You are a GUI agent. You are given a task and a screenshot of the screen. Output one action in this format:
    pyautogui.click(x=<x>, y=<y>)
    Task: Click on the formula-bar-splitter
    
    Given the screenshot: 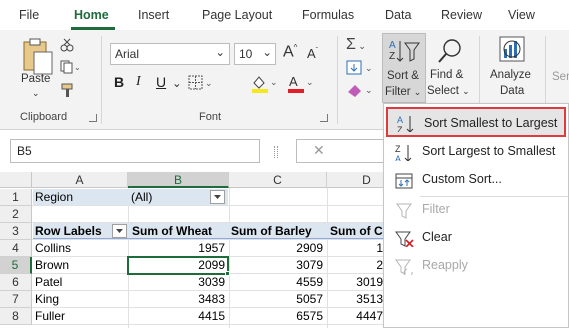 What is the action you would take?
    pyautogui.click(x=276, y=152)
    